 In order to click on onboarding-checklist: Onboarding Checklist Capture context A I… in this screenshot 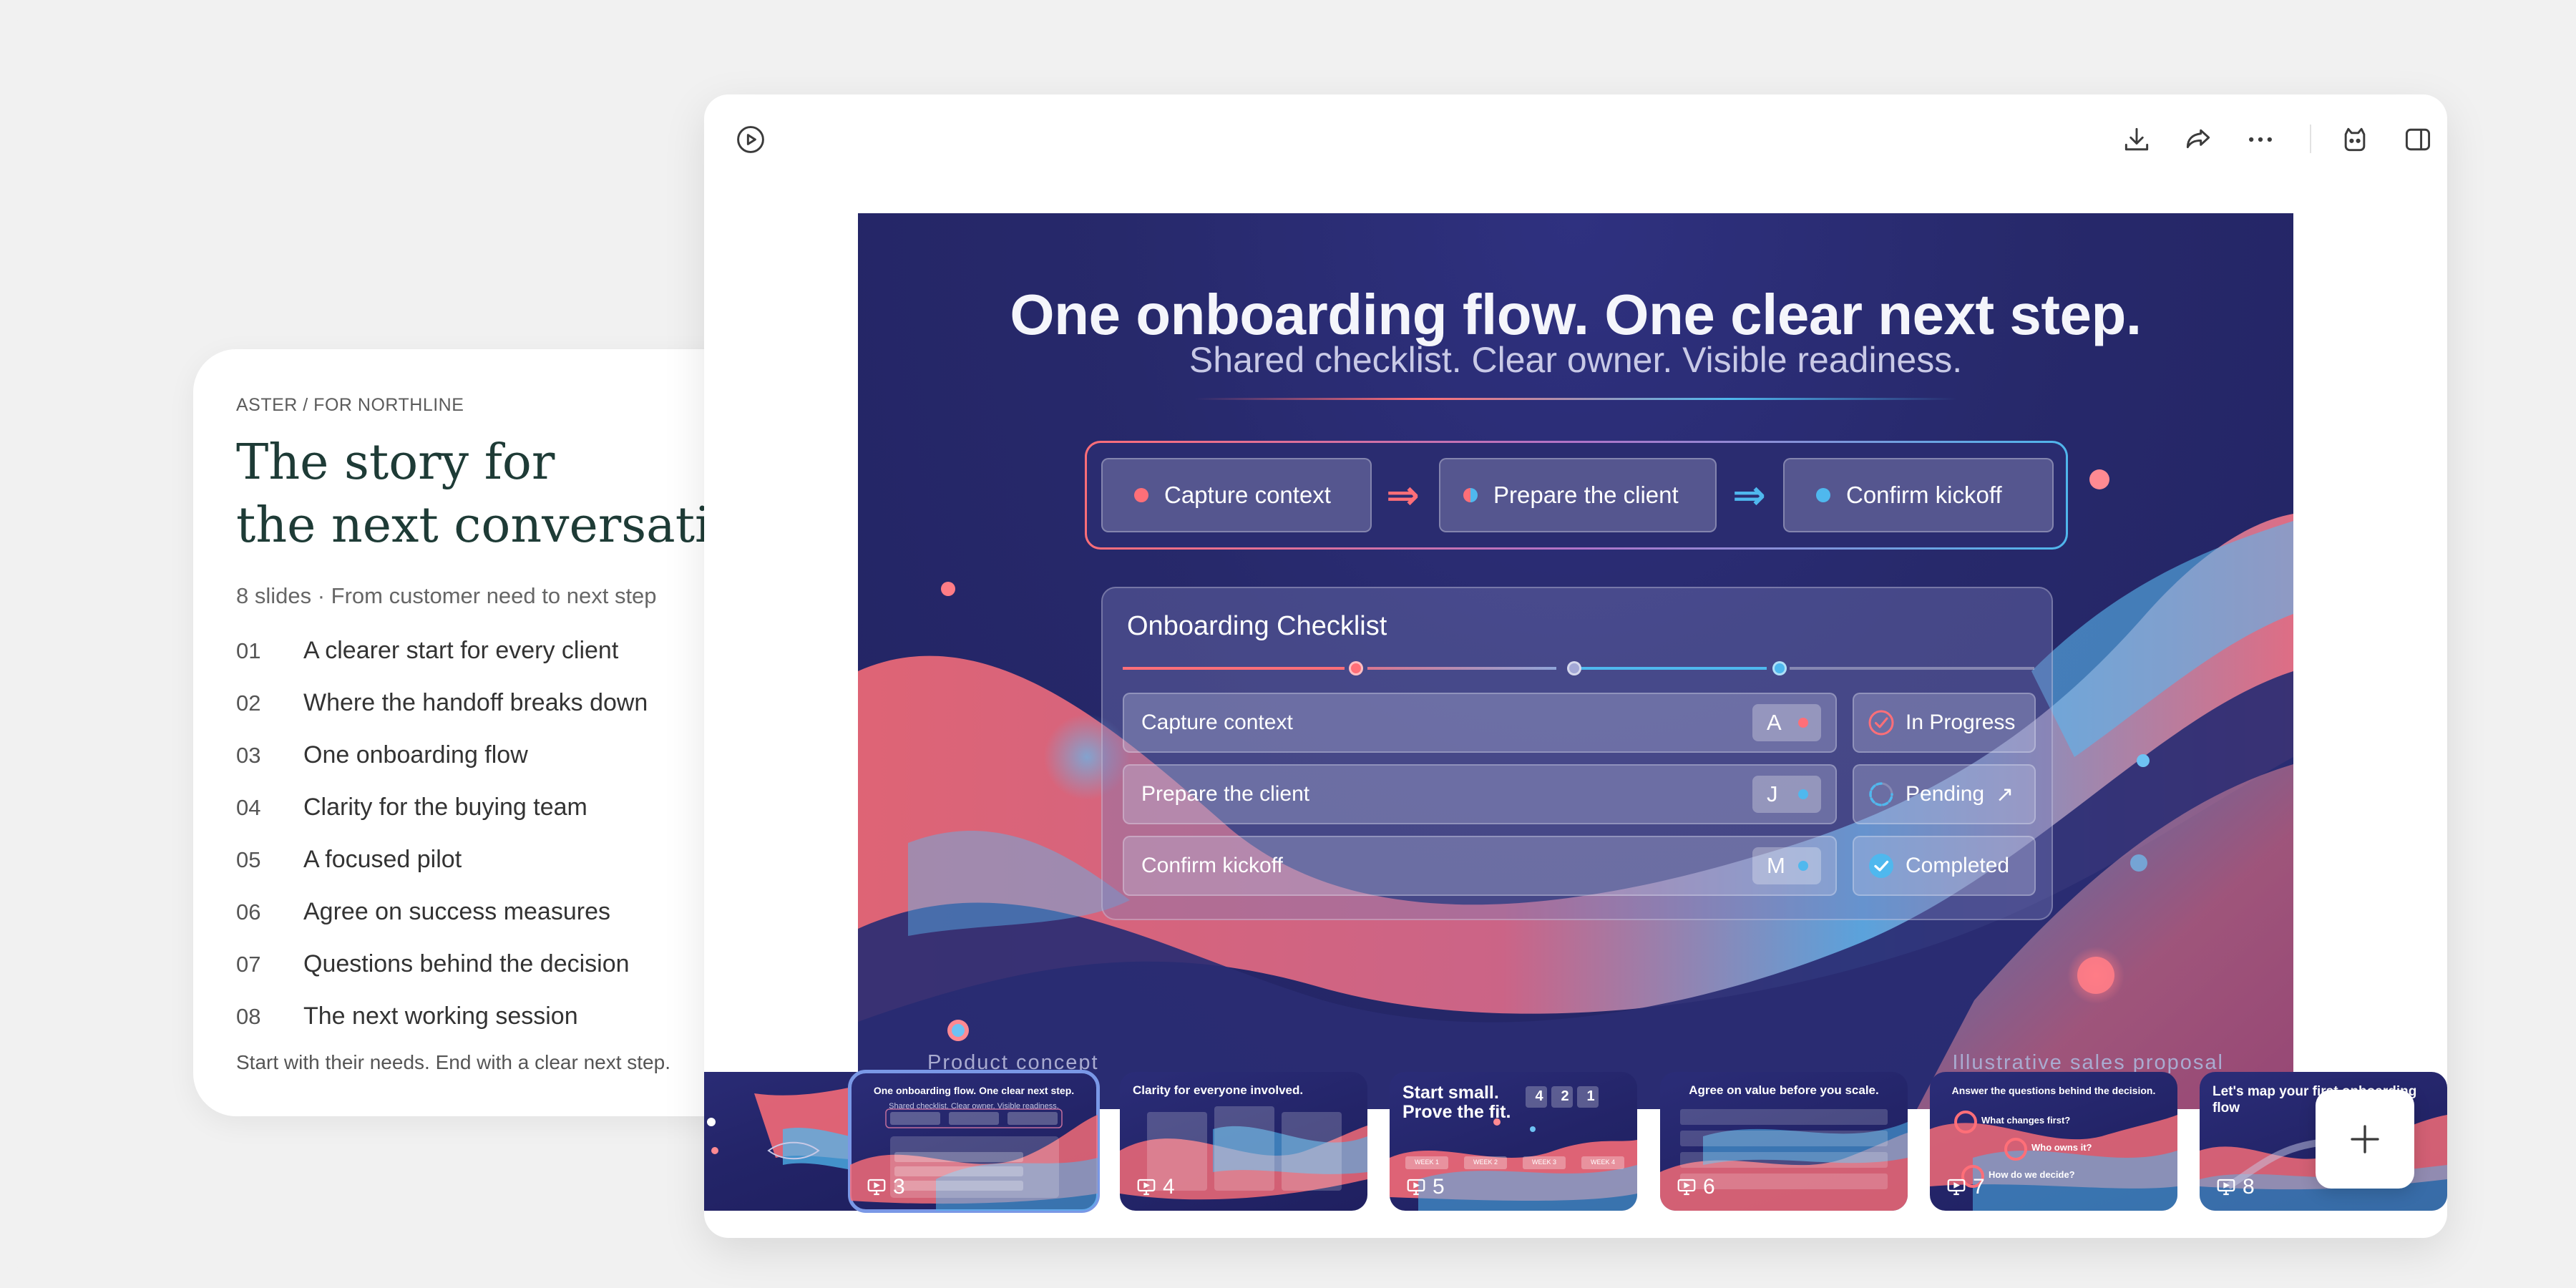, I will do `click(1577, 753)`.